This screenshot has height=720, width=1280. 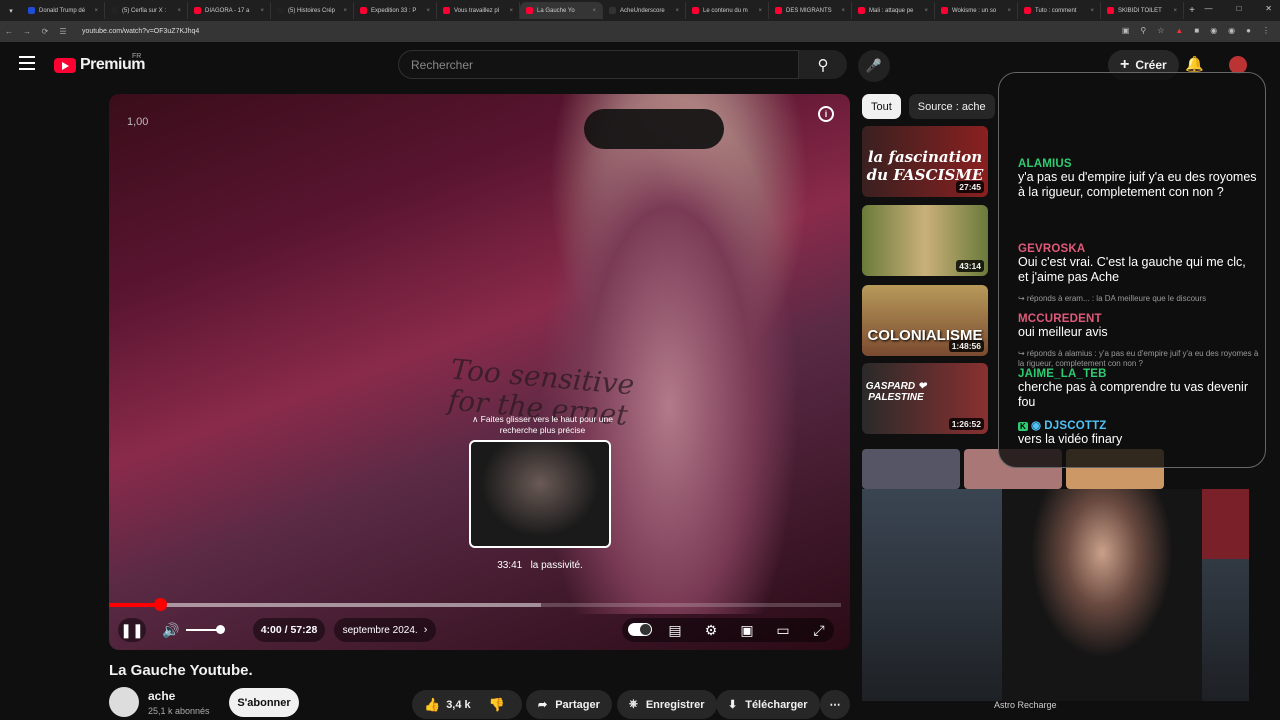 What do you see at coordinates (11, 11) in the screenshot?
I see `tab-search-icon: ▾` at bounding box center [11, 11].